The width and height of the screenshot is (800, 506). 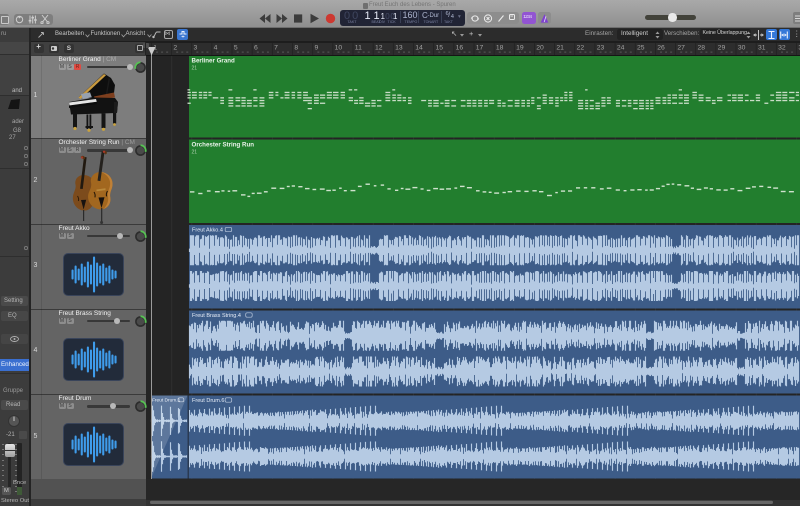 What do you see at coordinates (540, 48) in the screenshot?
I see `svg-text: 20` at bounding box center [540, 48].